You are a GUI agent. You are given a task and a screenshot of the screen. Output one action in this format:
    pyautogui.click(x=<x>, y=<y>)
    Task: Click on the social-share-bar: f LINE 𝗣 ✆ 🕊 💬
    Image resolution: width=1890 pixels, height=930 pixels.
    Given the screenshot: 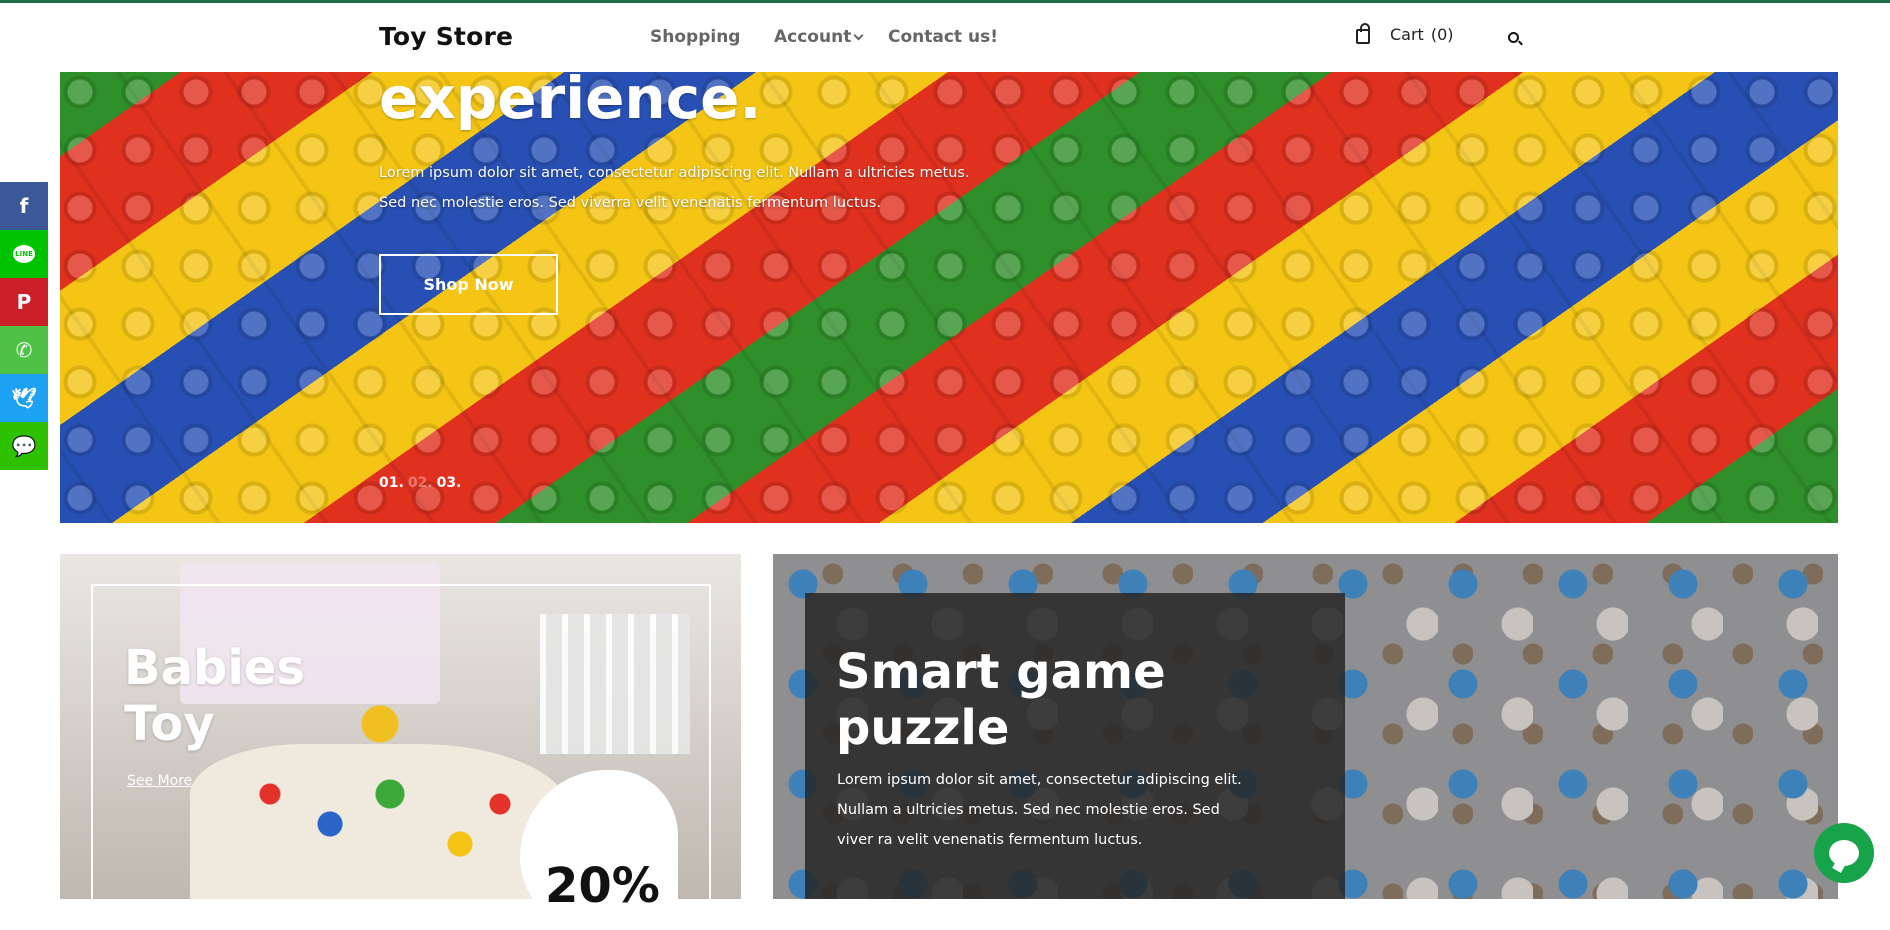 What is the action you would take?
    pyautogui.click(x=24, y=326)
    